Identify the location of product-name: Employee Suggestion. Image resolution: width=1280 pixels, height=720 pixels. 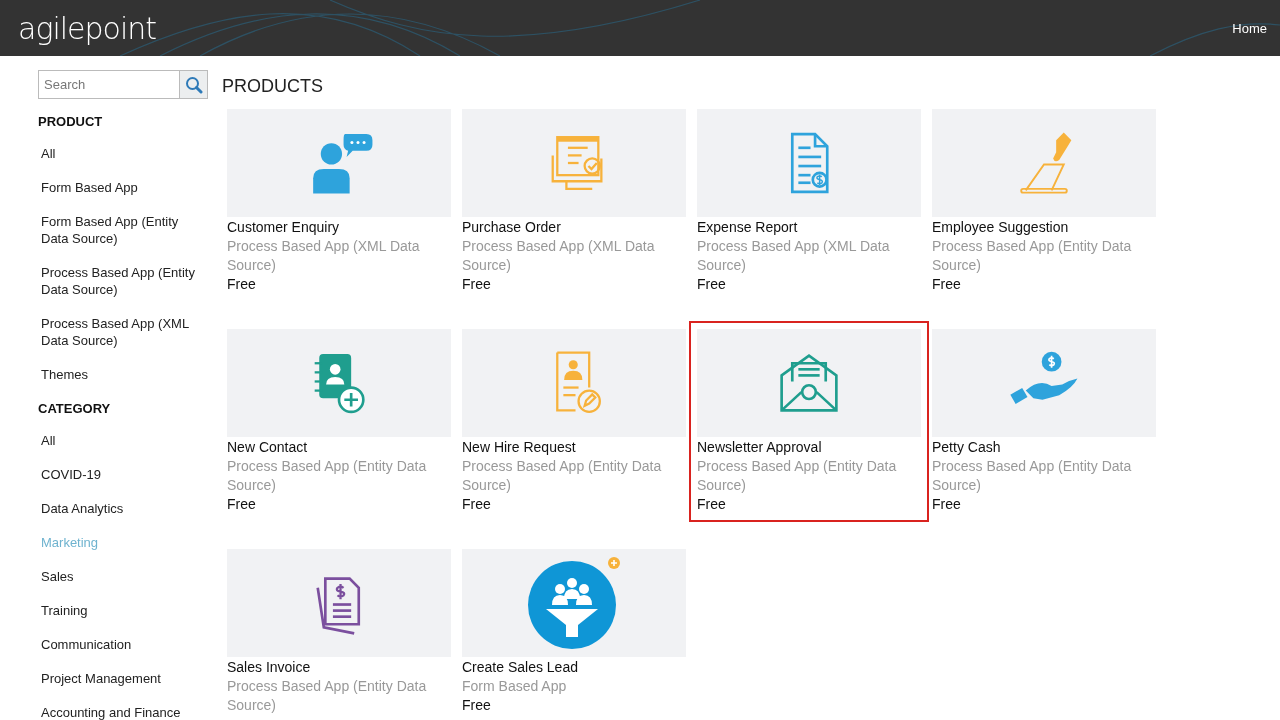
(1001, 227).